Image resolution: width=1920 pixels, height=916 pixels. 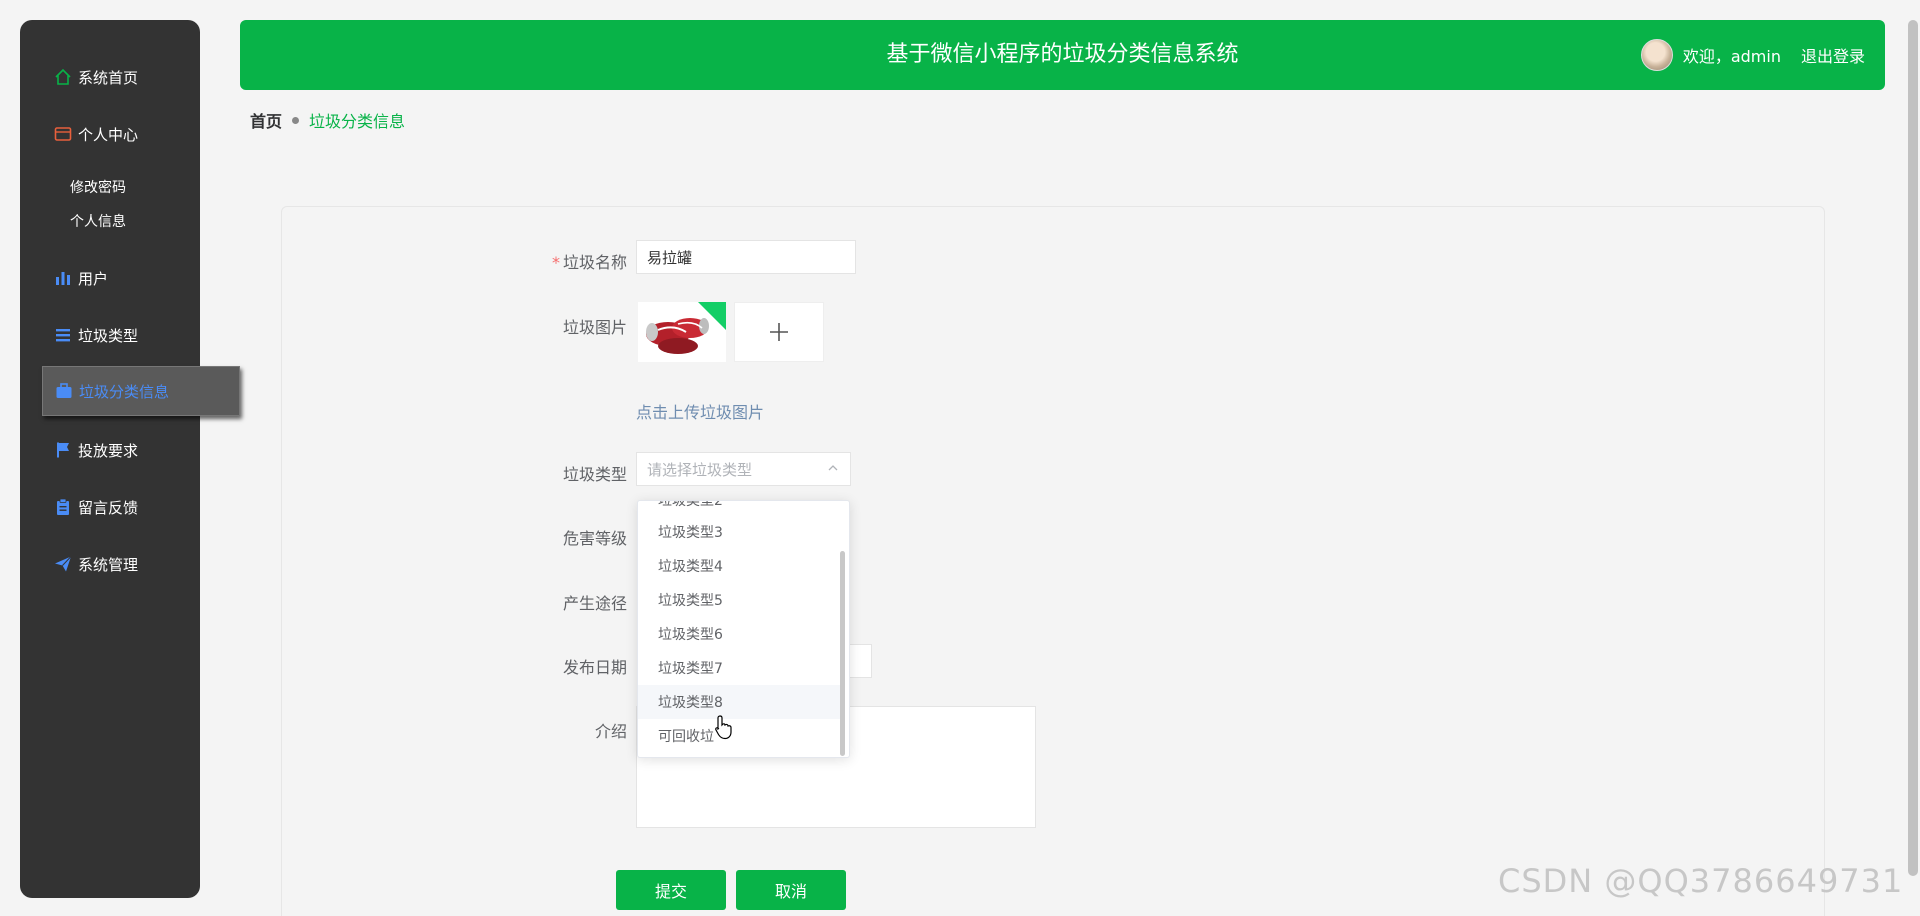 What do you see at coordinates (93, 278) in the screenshot?
I see `sidebar-item-label: 用户` at bounding box center [93, 278].